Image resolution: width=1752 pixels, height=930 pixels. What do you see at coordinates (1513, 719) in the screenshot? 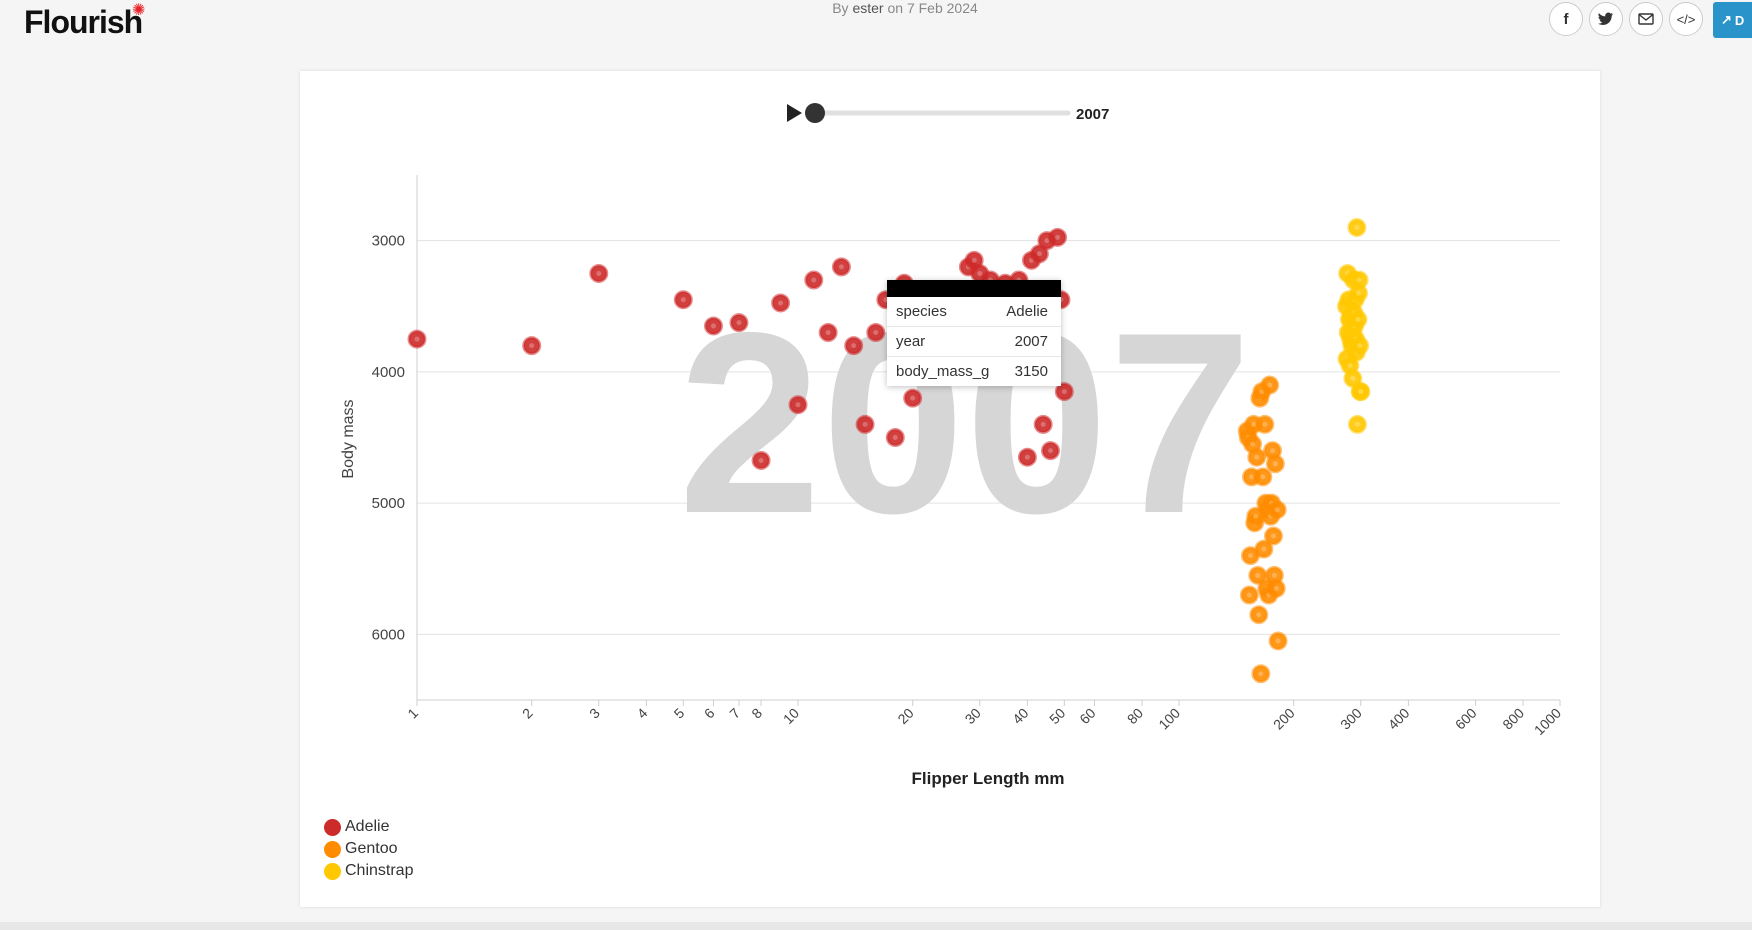
I see `x-tick-label: 800` at bounding box center [1513, 719].